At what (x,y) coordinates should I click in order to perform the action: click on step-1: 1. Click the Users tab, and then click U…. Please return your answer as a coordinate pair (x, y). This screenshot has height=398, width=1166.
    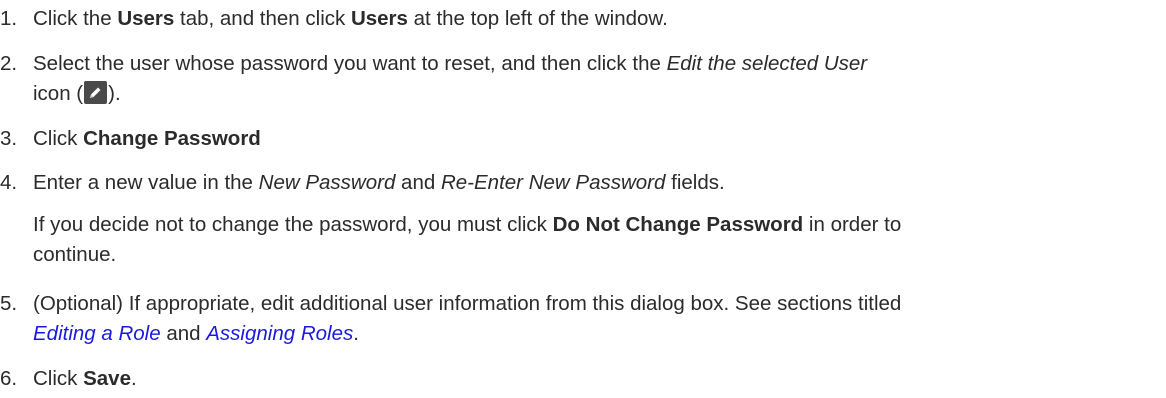
    Looking at the image, I should click on (579, 19).